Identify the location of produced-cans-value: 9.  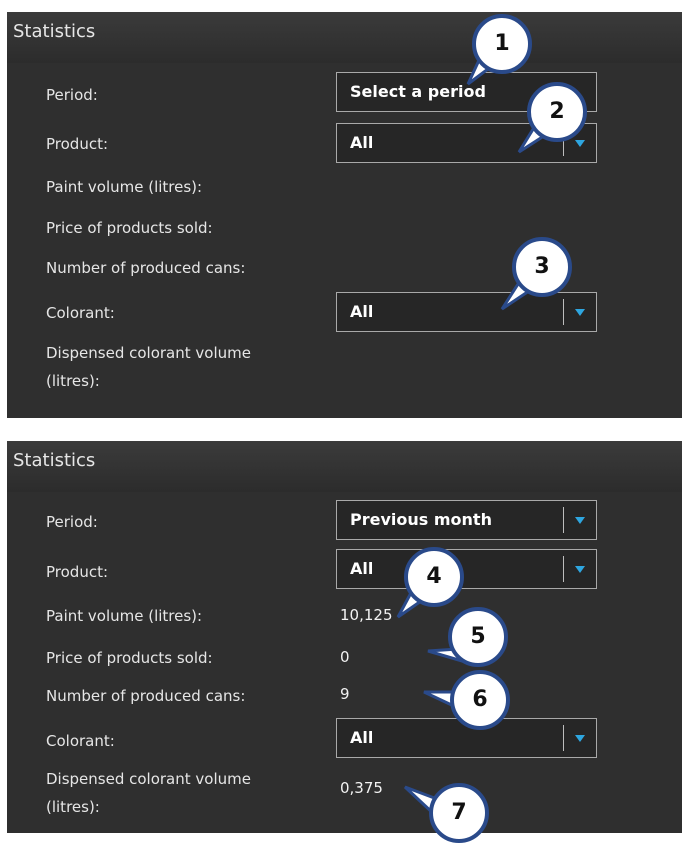
(345, 694).